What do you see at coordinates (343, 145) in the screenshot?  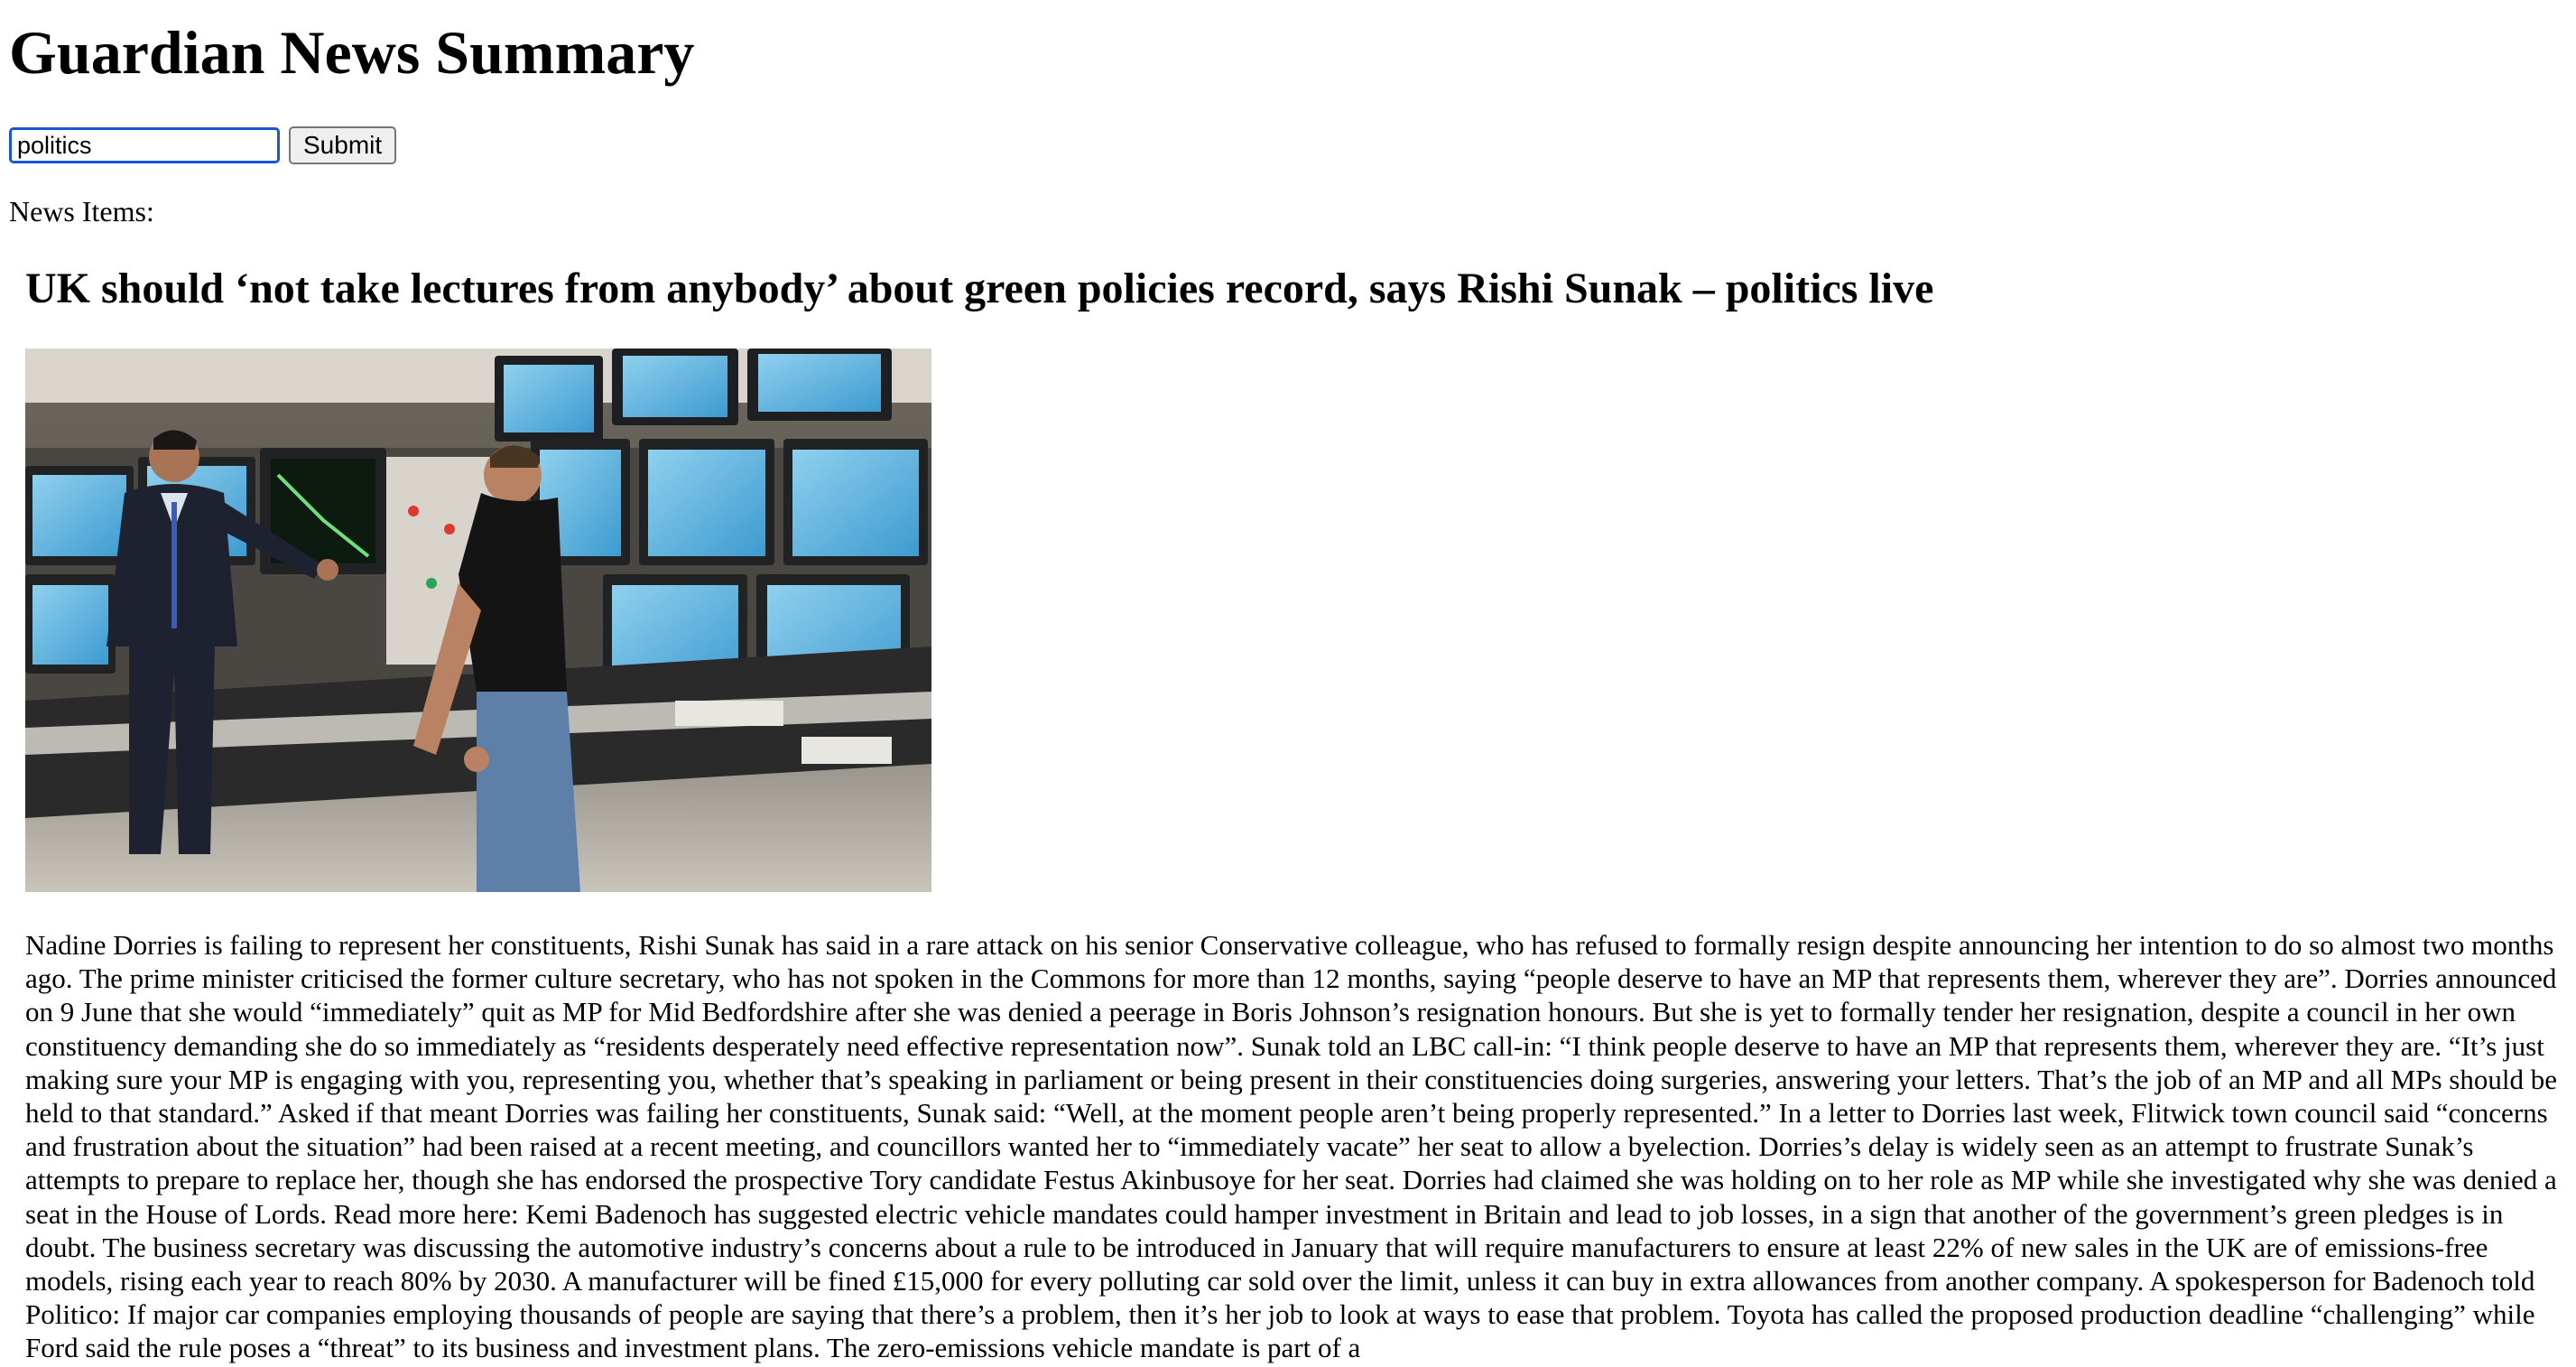 I see `submit-button: Submit` at bounding box center [343, 145].